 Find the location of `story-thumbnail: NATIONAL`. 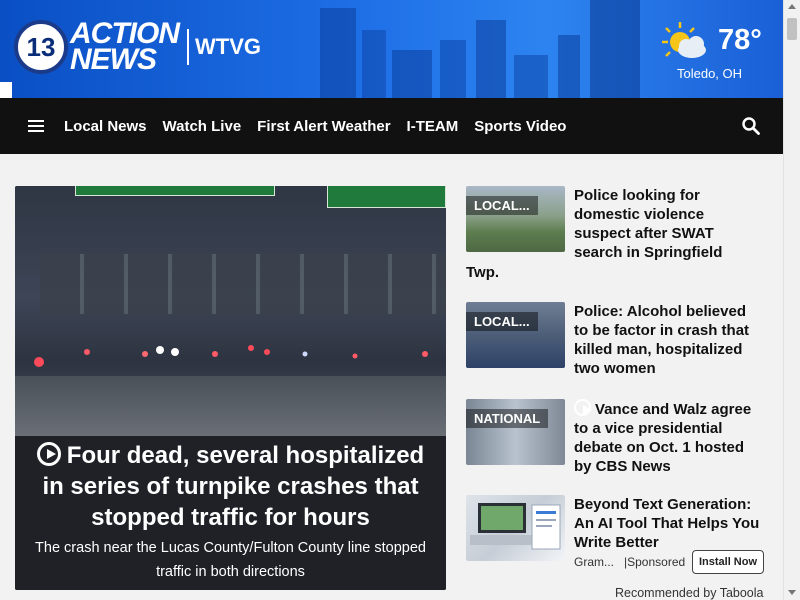

story-thumbnail: NATIONAL is located at coordinates (515, 432).